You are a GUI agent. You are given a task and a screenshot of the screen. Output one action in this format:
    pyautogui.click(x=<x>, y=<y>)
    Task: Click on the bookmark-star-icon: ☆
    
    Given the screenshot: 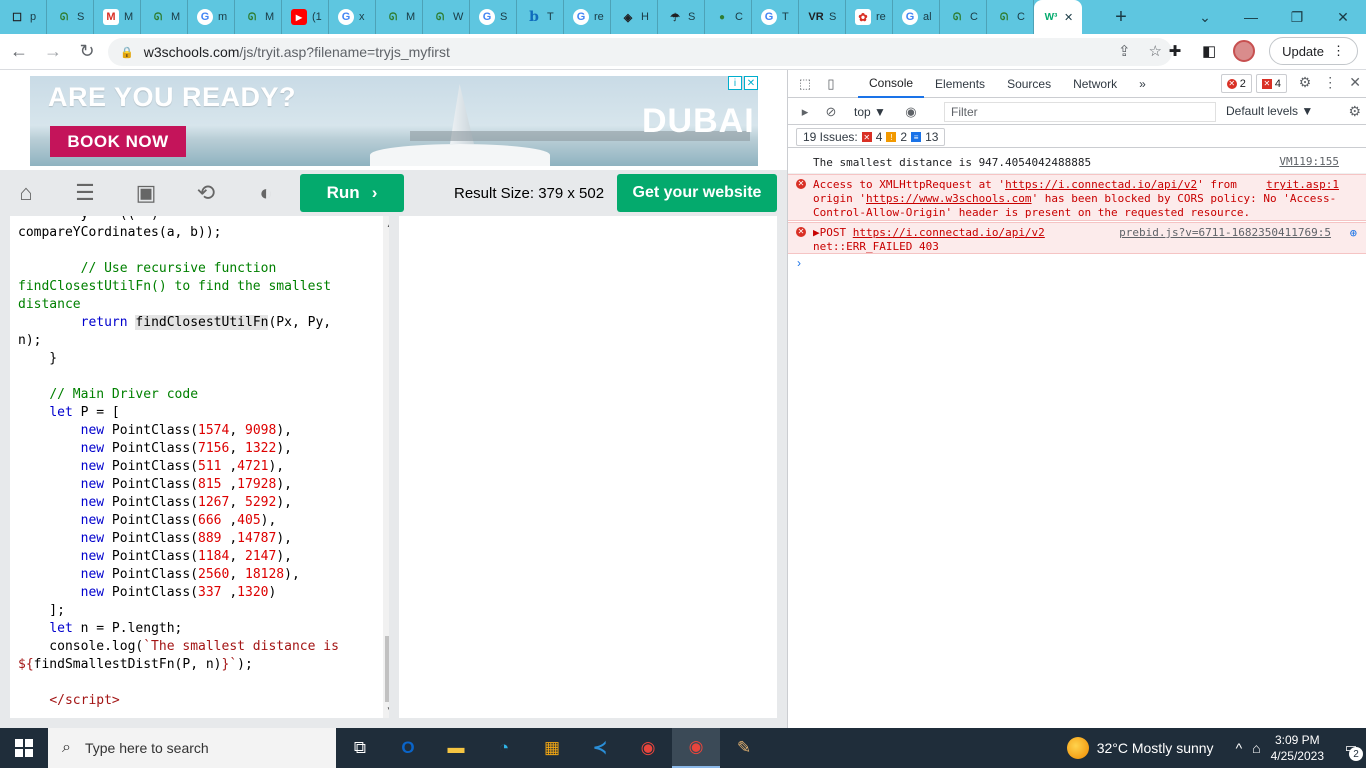 What is the action you would take?
    pyautogui.click(x=1155, y=51)
    